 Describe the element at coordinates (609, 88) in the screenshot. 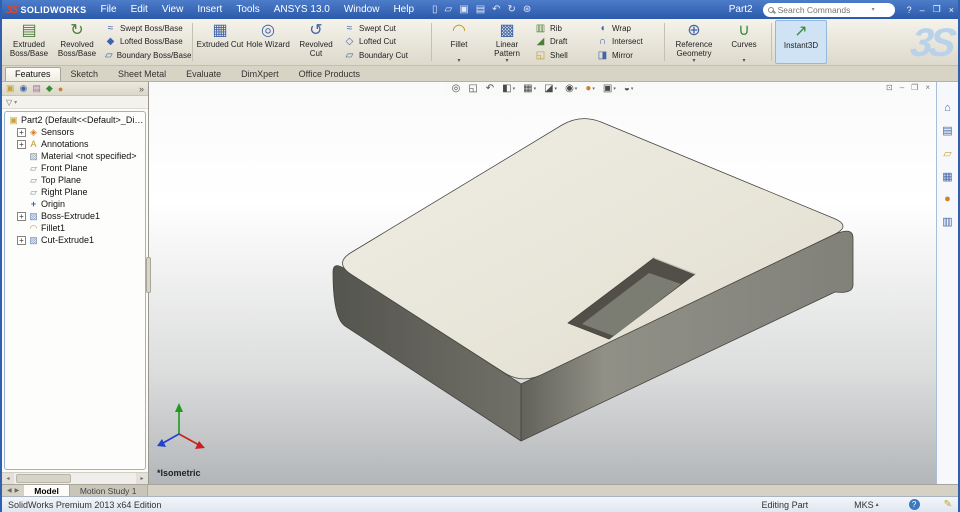

I see `apply-scene-icon: ▣ ▾` at that location.